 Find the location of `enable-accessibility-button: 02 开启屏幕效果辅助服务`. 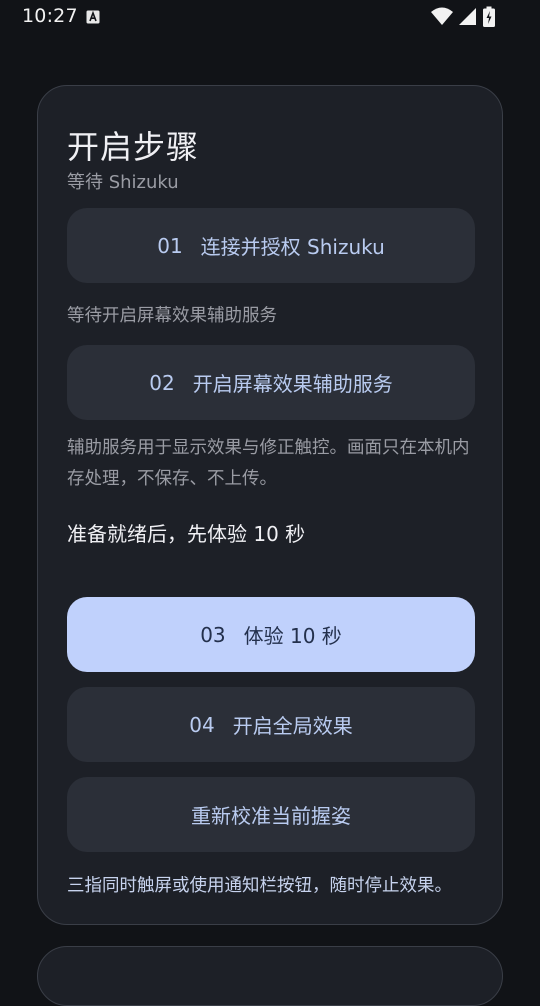

enable-accessibility-button: 02 开启屏幕效果辅助服务 is located at coordinates (271, 382).